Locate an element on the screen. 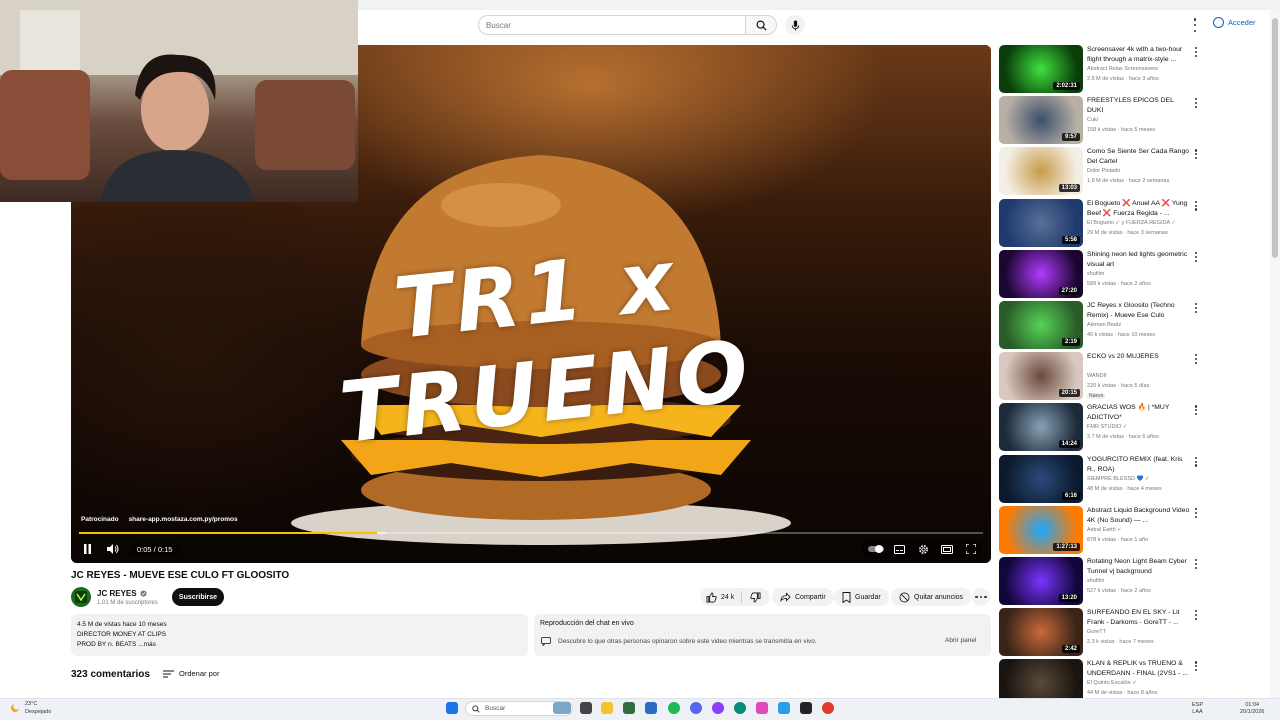 This screenshot has height=720, width=1280. settings-more-icon is located at coordinates (1195, 25).